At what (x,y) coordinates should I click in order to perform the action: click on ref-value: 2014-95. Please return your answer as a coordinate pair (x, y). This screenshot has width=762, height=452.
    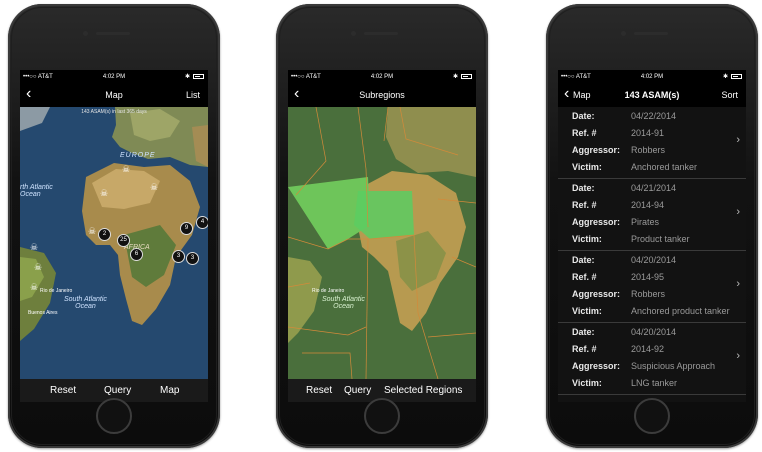
    Looking at the image, I should click on (648, 277).